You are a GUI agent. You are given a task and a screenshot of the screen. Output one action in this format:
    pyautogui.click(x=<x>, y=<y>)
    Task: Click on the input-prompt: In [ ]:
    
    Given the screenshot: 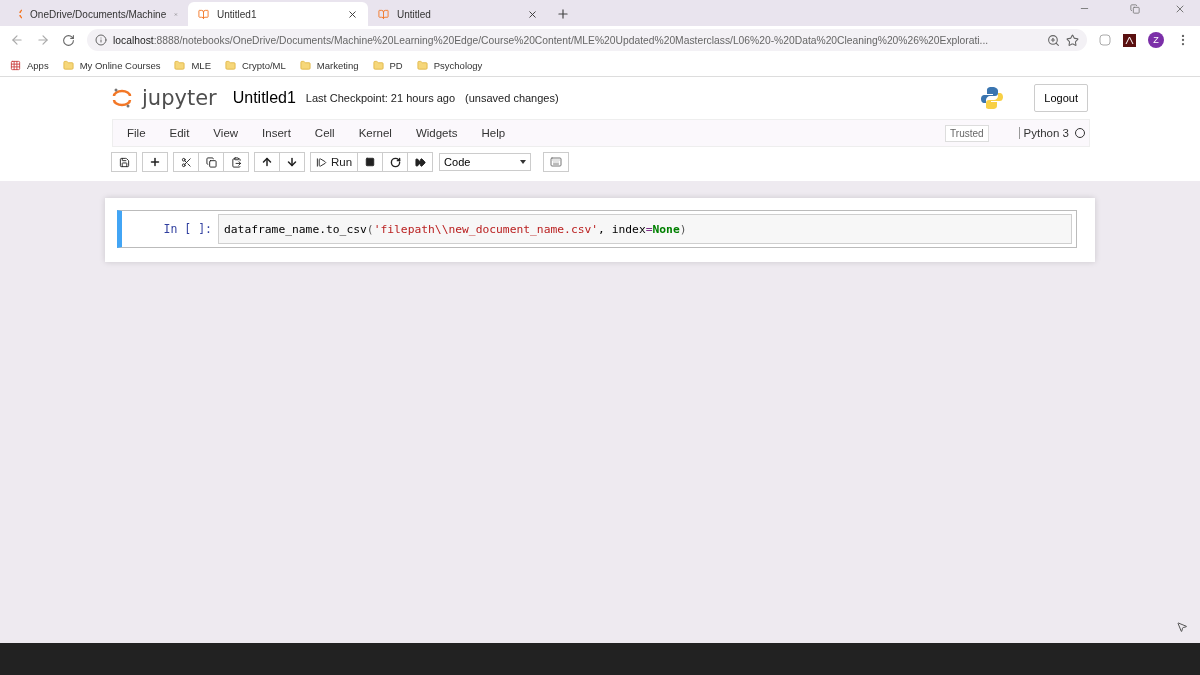 What is the action you would take?
    pyautogui.click(x=187, y=229)
    